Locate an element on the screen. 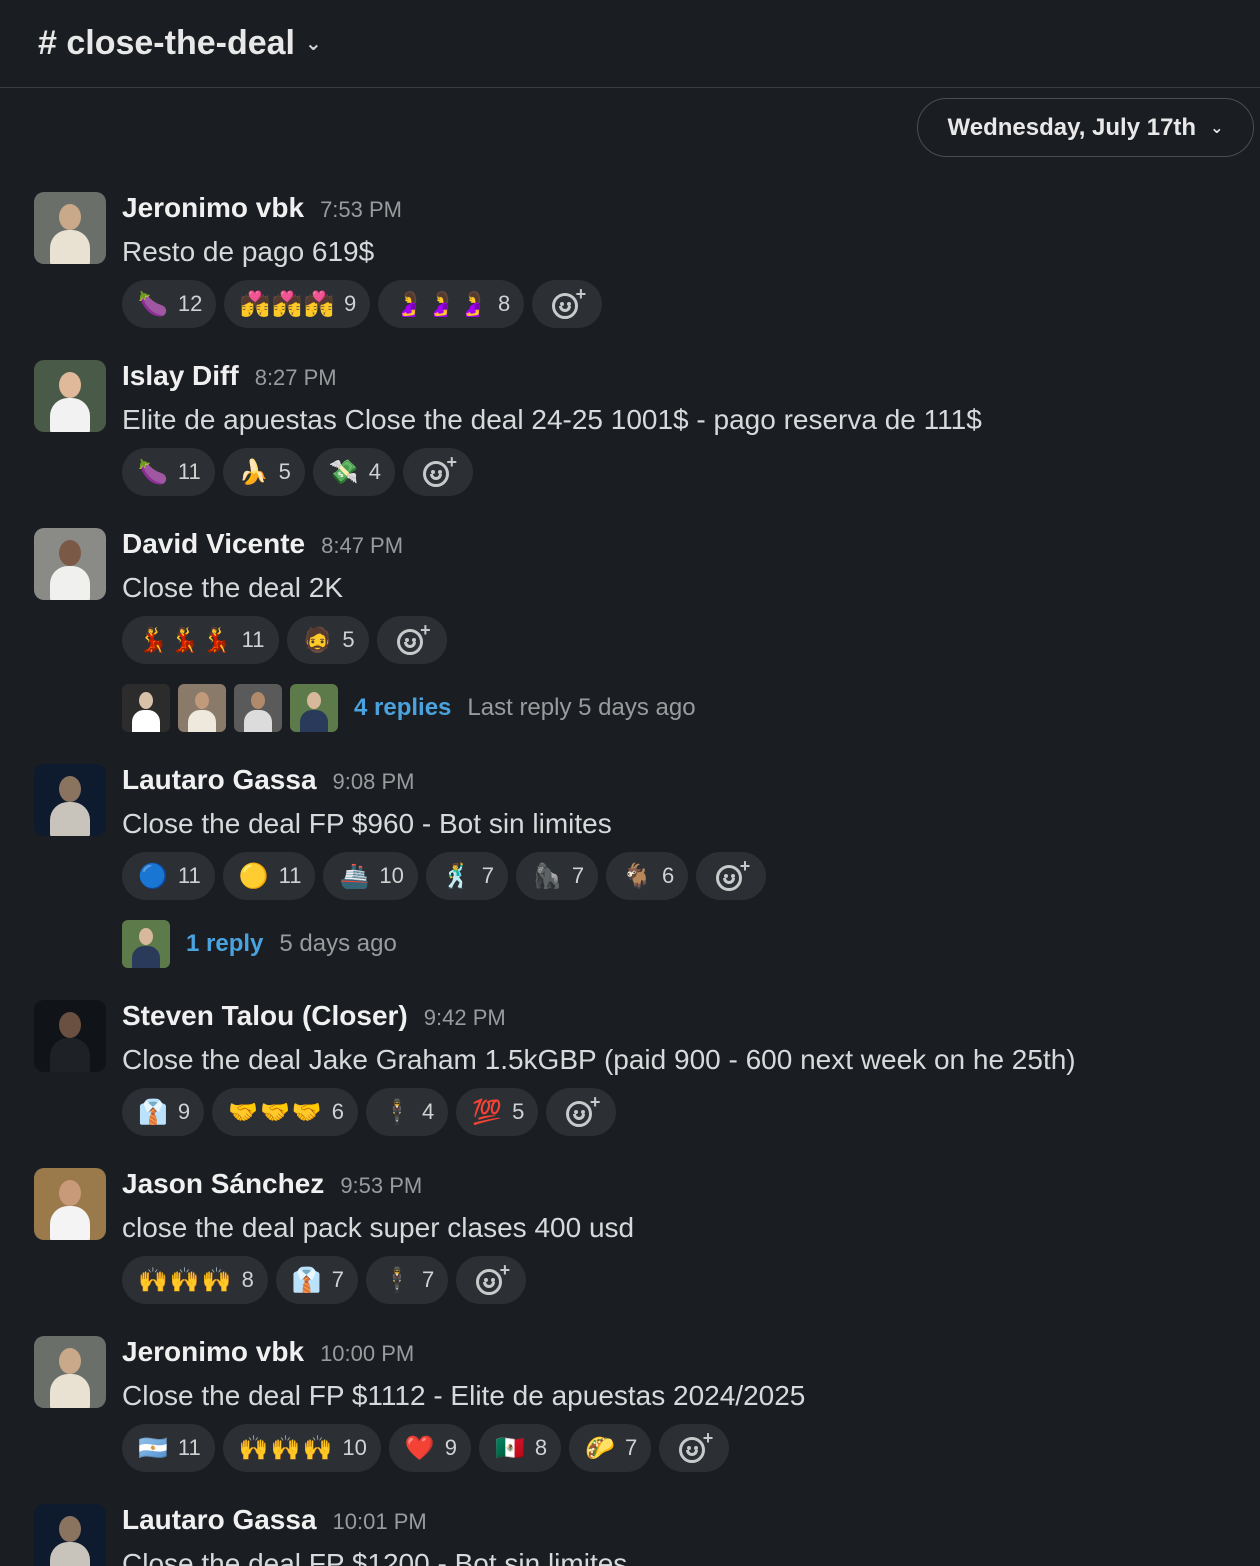  reaction-emoji: 🔵 is located at coordinates (154, 876).